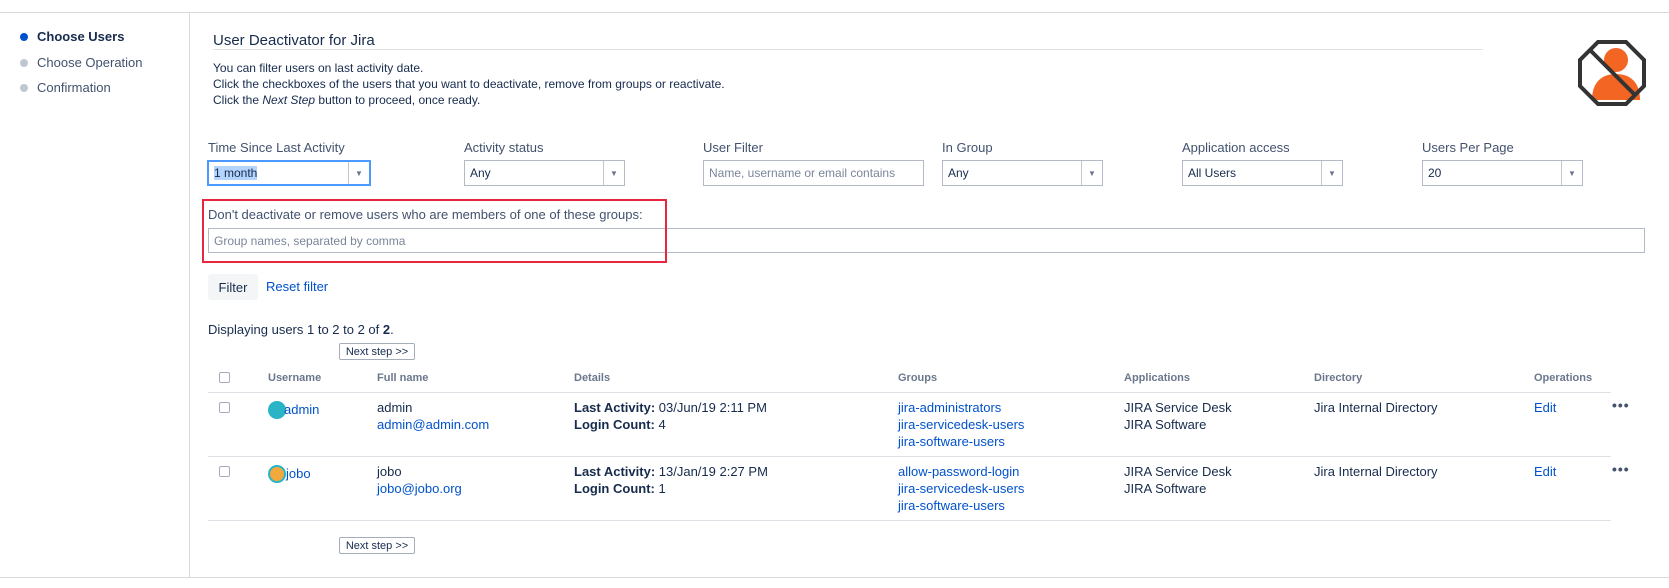  I want to click on step-confirmation: Confirmation, so click(65, 87).